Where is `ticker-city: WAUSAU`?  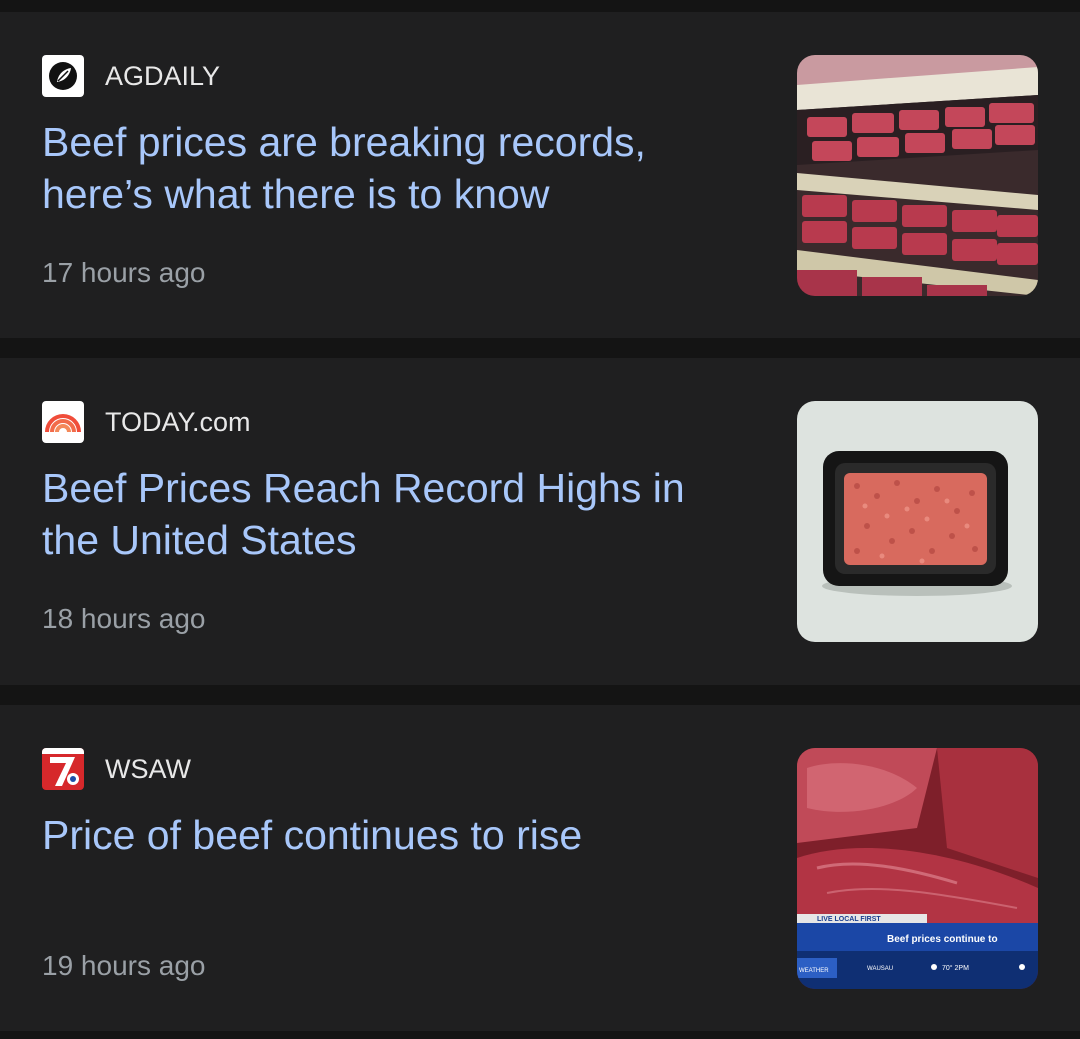
ticker-city: WAUSAU is located at coordinates (880, 969).